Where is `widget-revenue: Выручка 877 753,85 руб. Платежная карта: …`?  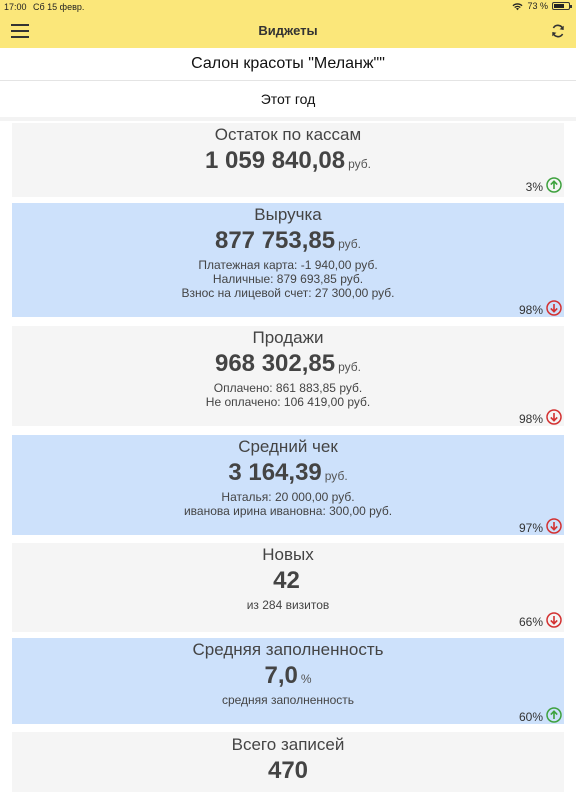
widget-revenue: Выручка 877 753,85 руб. Платежная карта: … is located at coordinates (288, 260).